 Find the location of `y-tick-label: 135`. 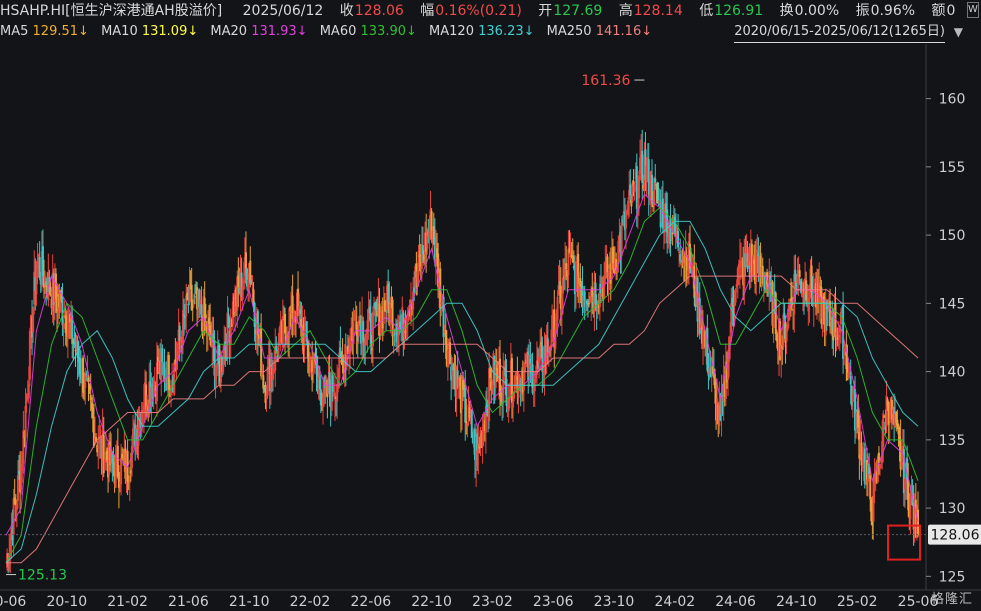

y-tick-label: 135 is located at coordinates (952, 441).